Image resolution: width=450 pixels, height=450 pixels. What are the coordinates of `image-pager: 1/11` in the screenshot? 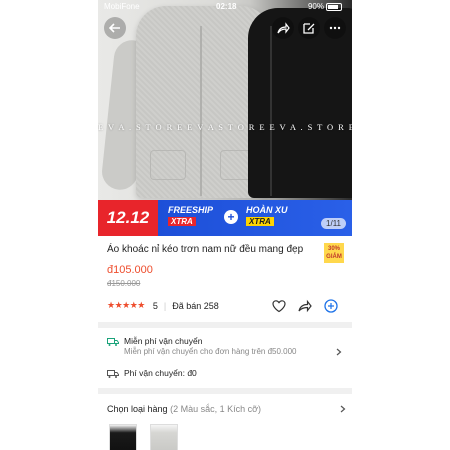 It's located at (333, 223).